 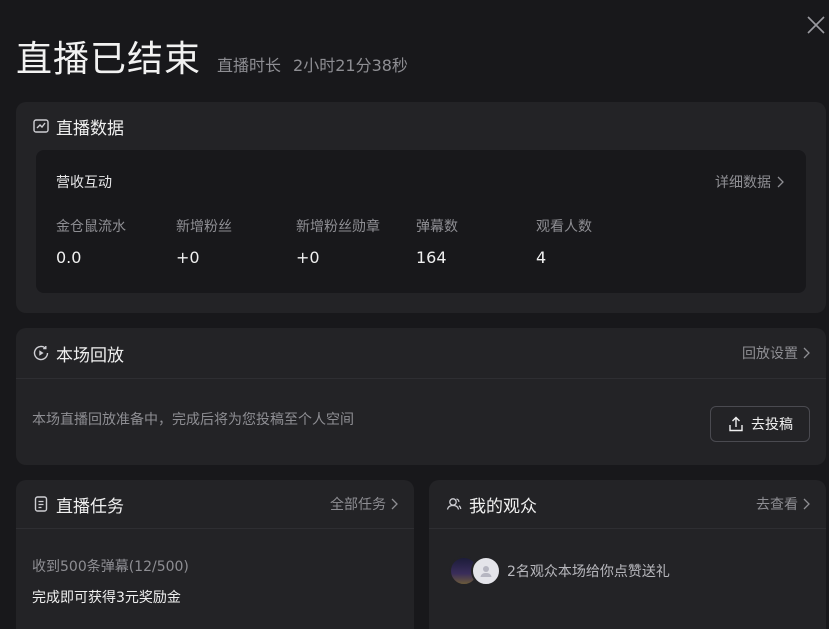 I want to click on replay-settings-label: 回放设置, so click(x=770, y=354).